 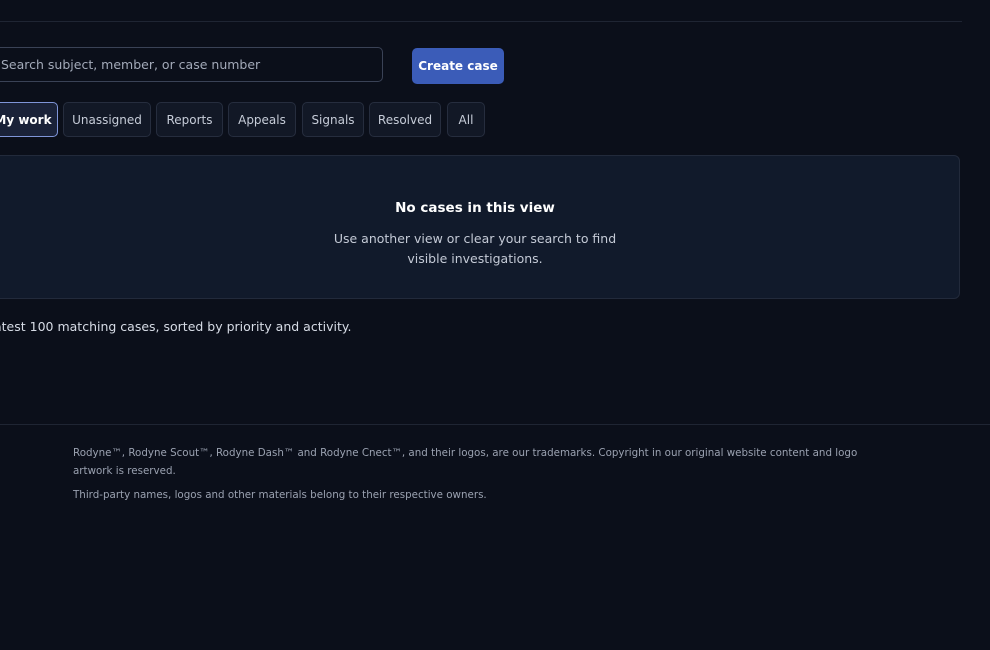 What do you see at coordinates (466, 119) in the screenshot?
I see `tab-all: All` at bounding box center [466, 119].